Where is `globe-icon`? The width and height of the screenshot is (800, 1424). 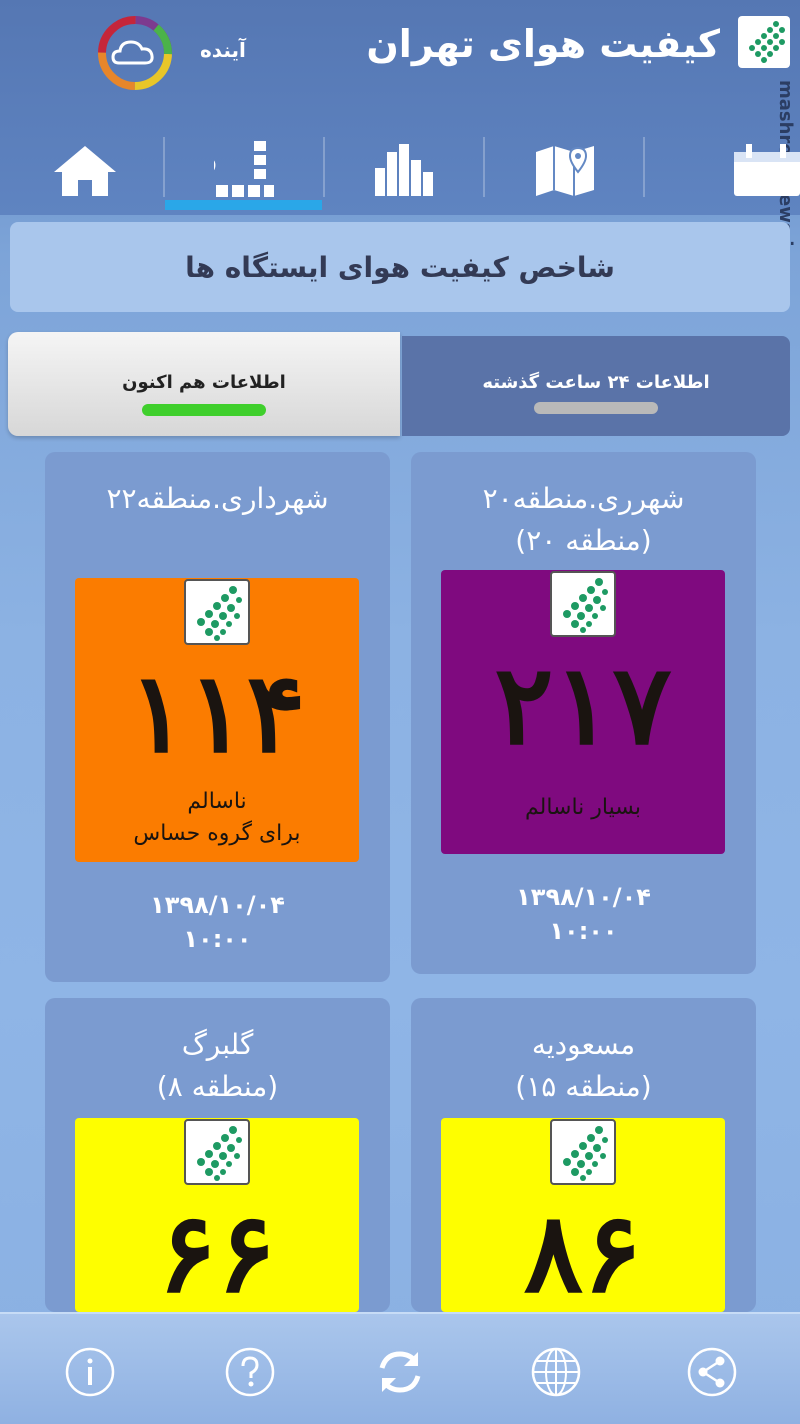
globe-icon is located at coordinates (556, 1372).